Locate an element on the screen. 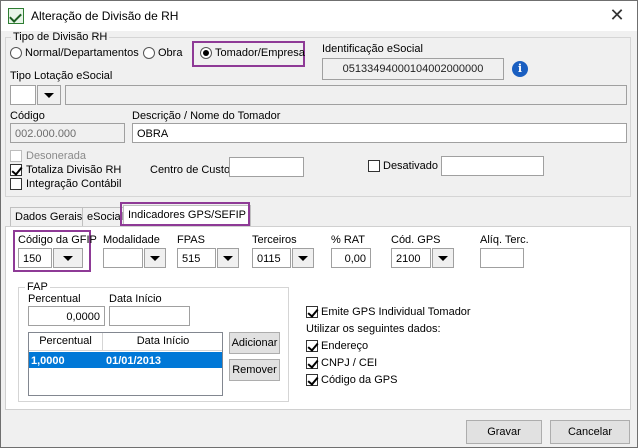 The width and height of the screenshot is (638, 448). terceiros-dropdown is located at coordinates (303, 258).